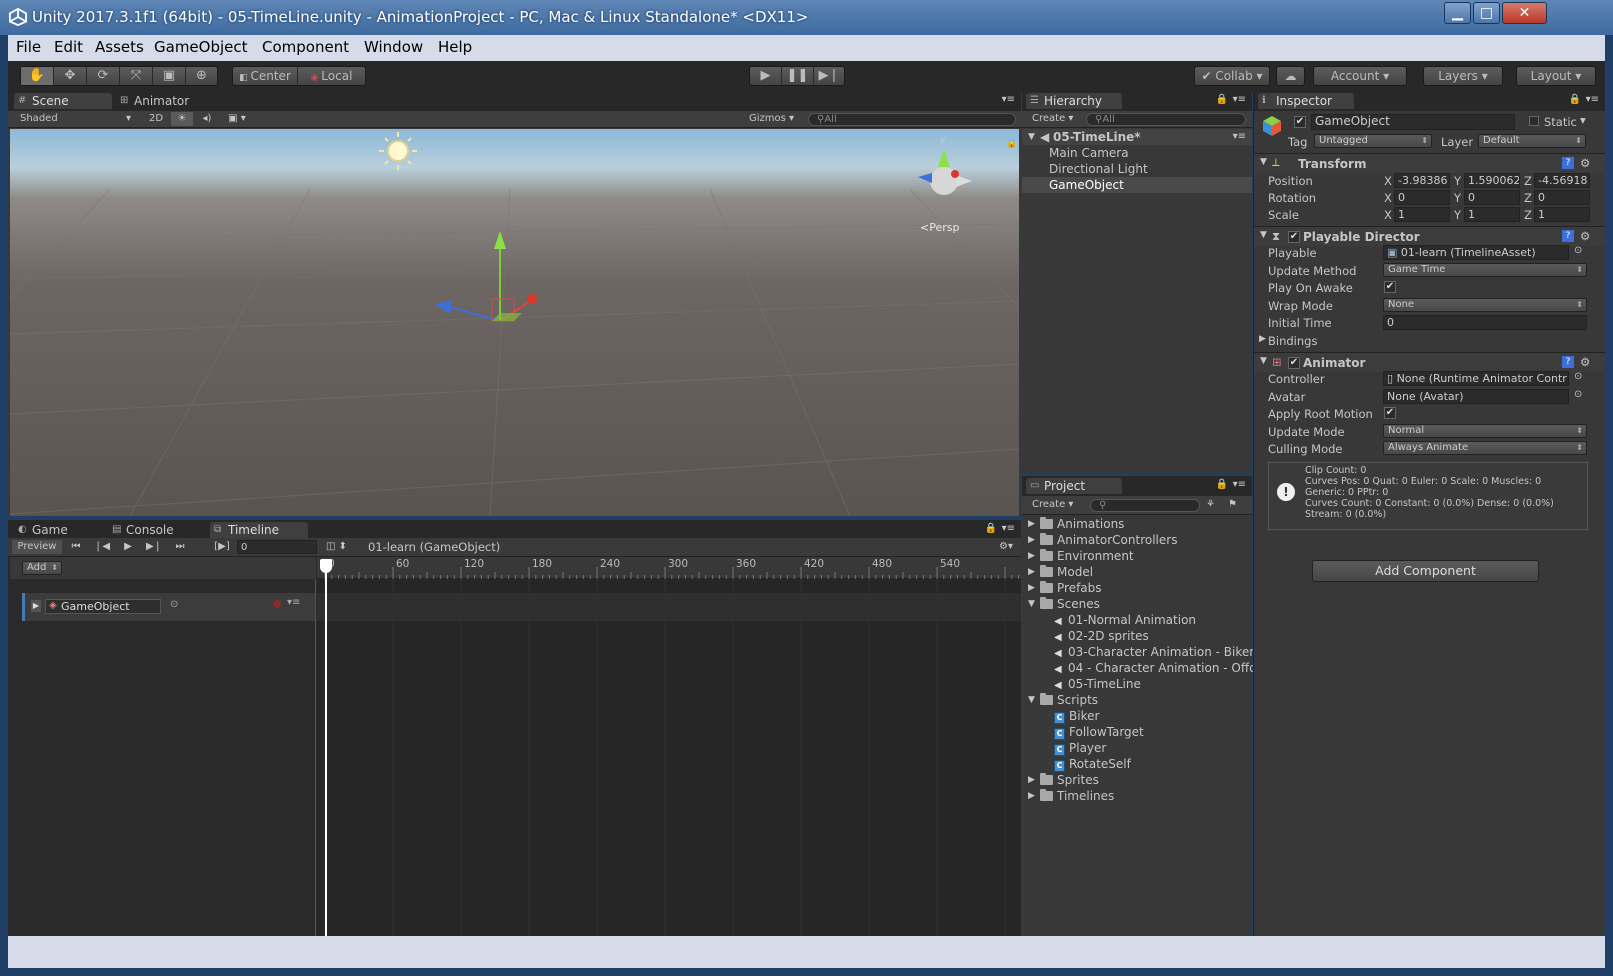 This screenshot has width=1613, height=976. I want to click on add-track-button: Add, so click(42, 568).